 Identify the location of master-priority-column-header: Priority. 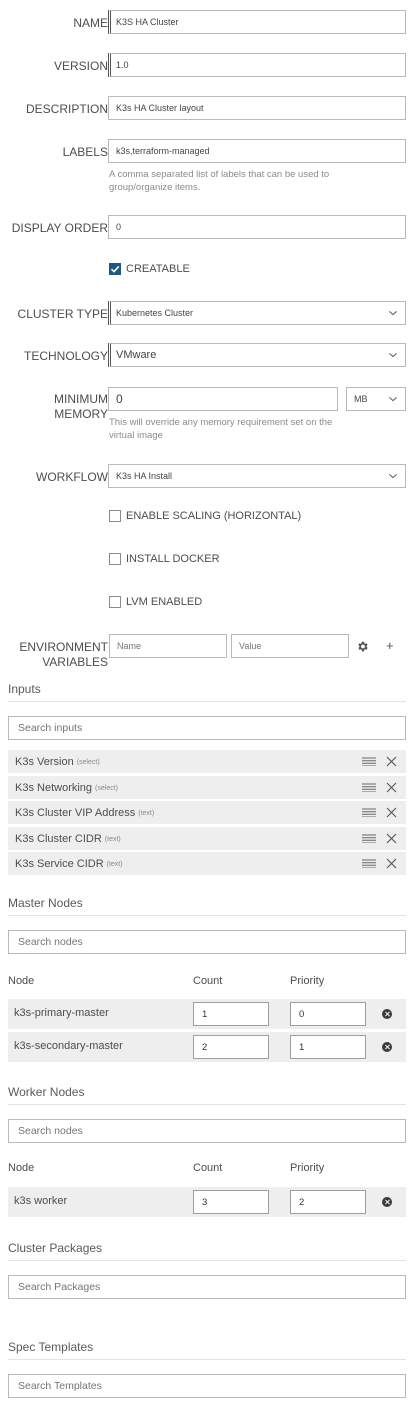
(307, 981).